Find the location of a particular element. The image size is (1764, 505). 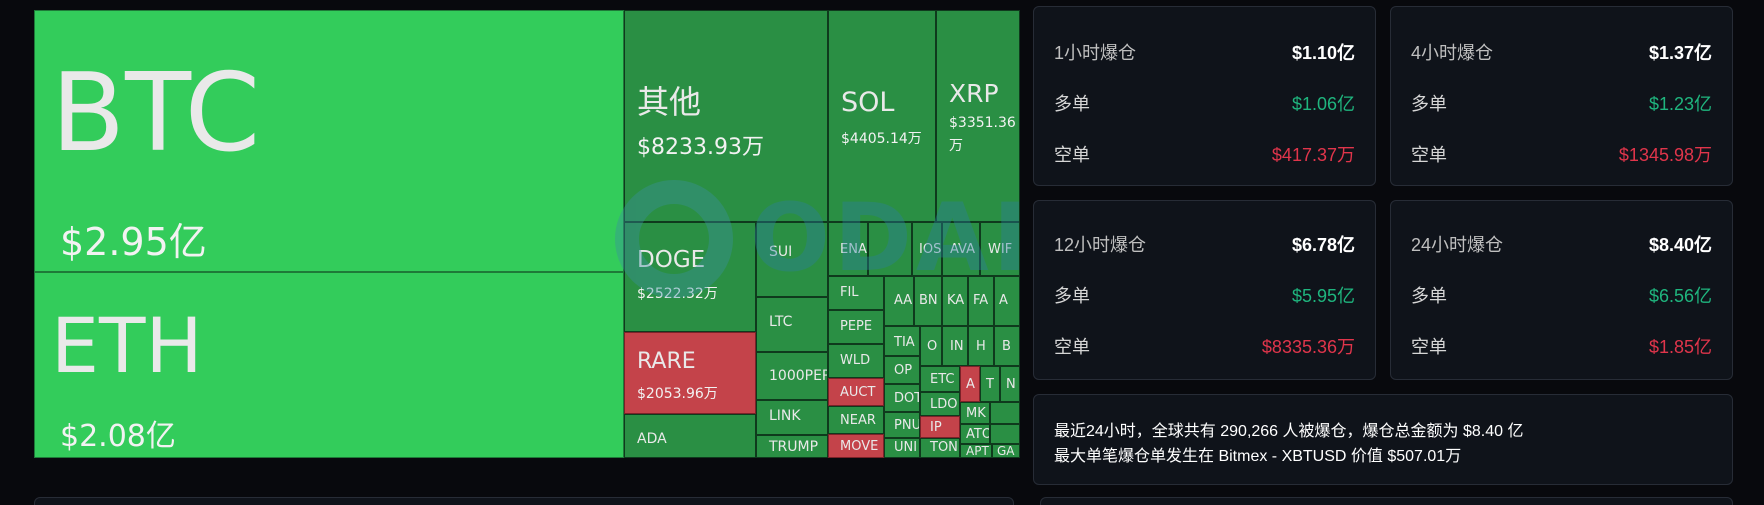

tile-pnu-name: PNU is located at coordinates (907, 425).